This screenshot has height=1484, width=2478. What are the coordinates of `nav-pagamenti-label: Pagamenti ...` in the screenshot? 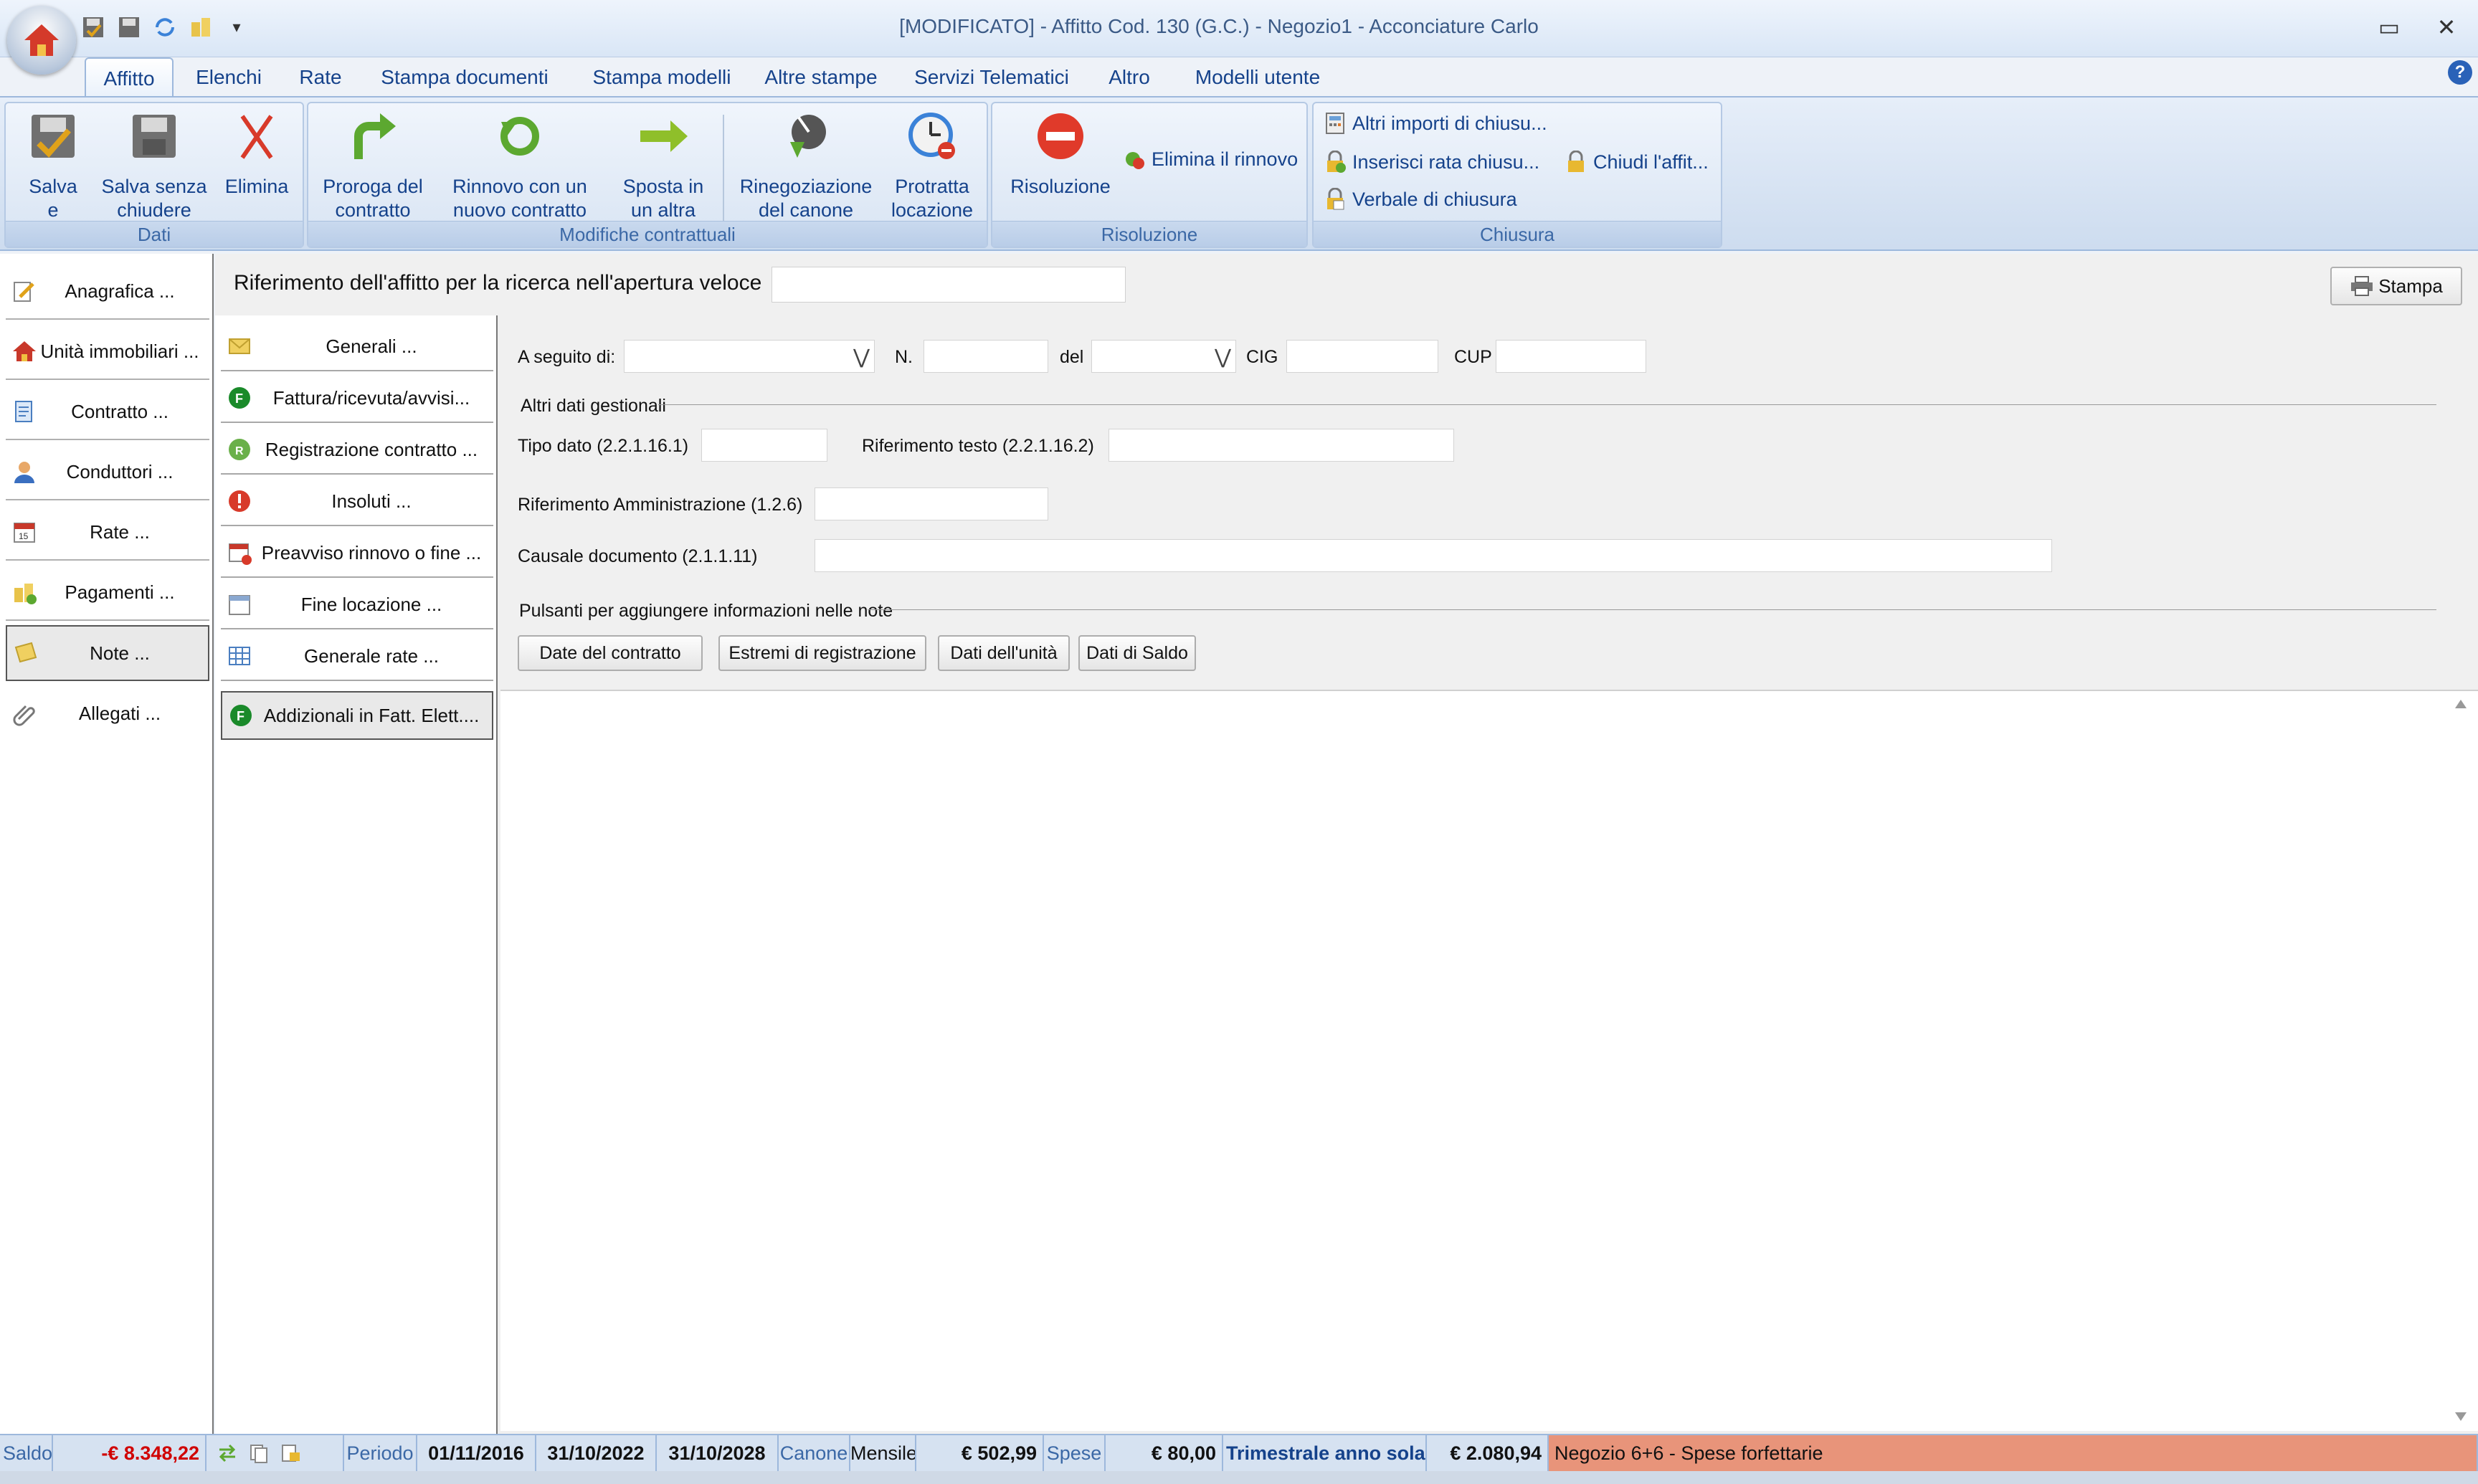 It's located at (120, 592).